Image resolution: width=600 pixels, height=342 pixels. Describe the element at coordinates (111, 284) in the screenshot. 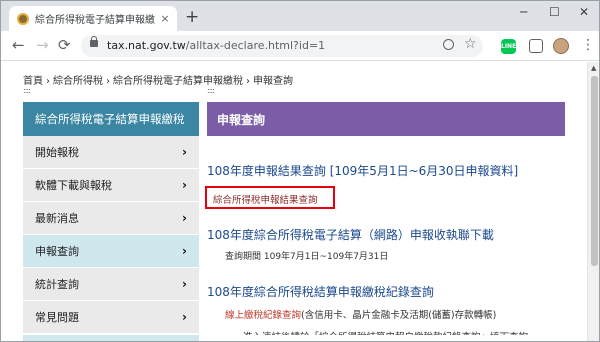

I see `sidebar-item-statistics: 統計查詢 ›` at that location.